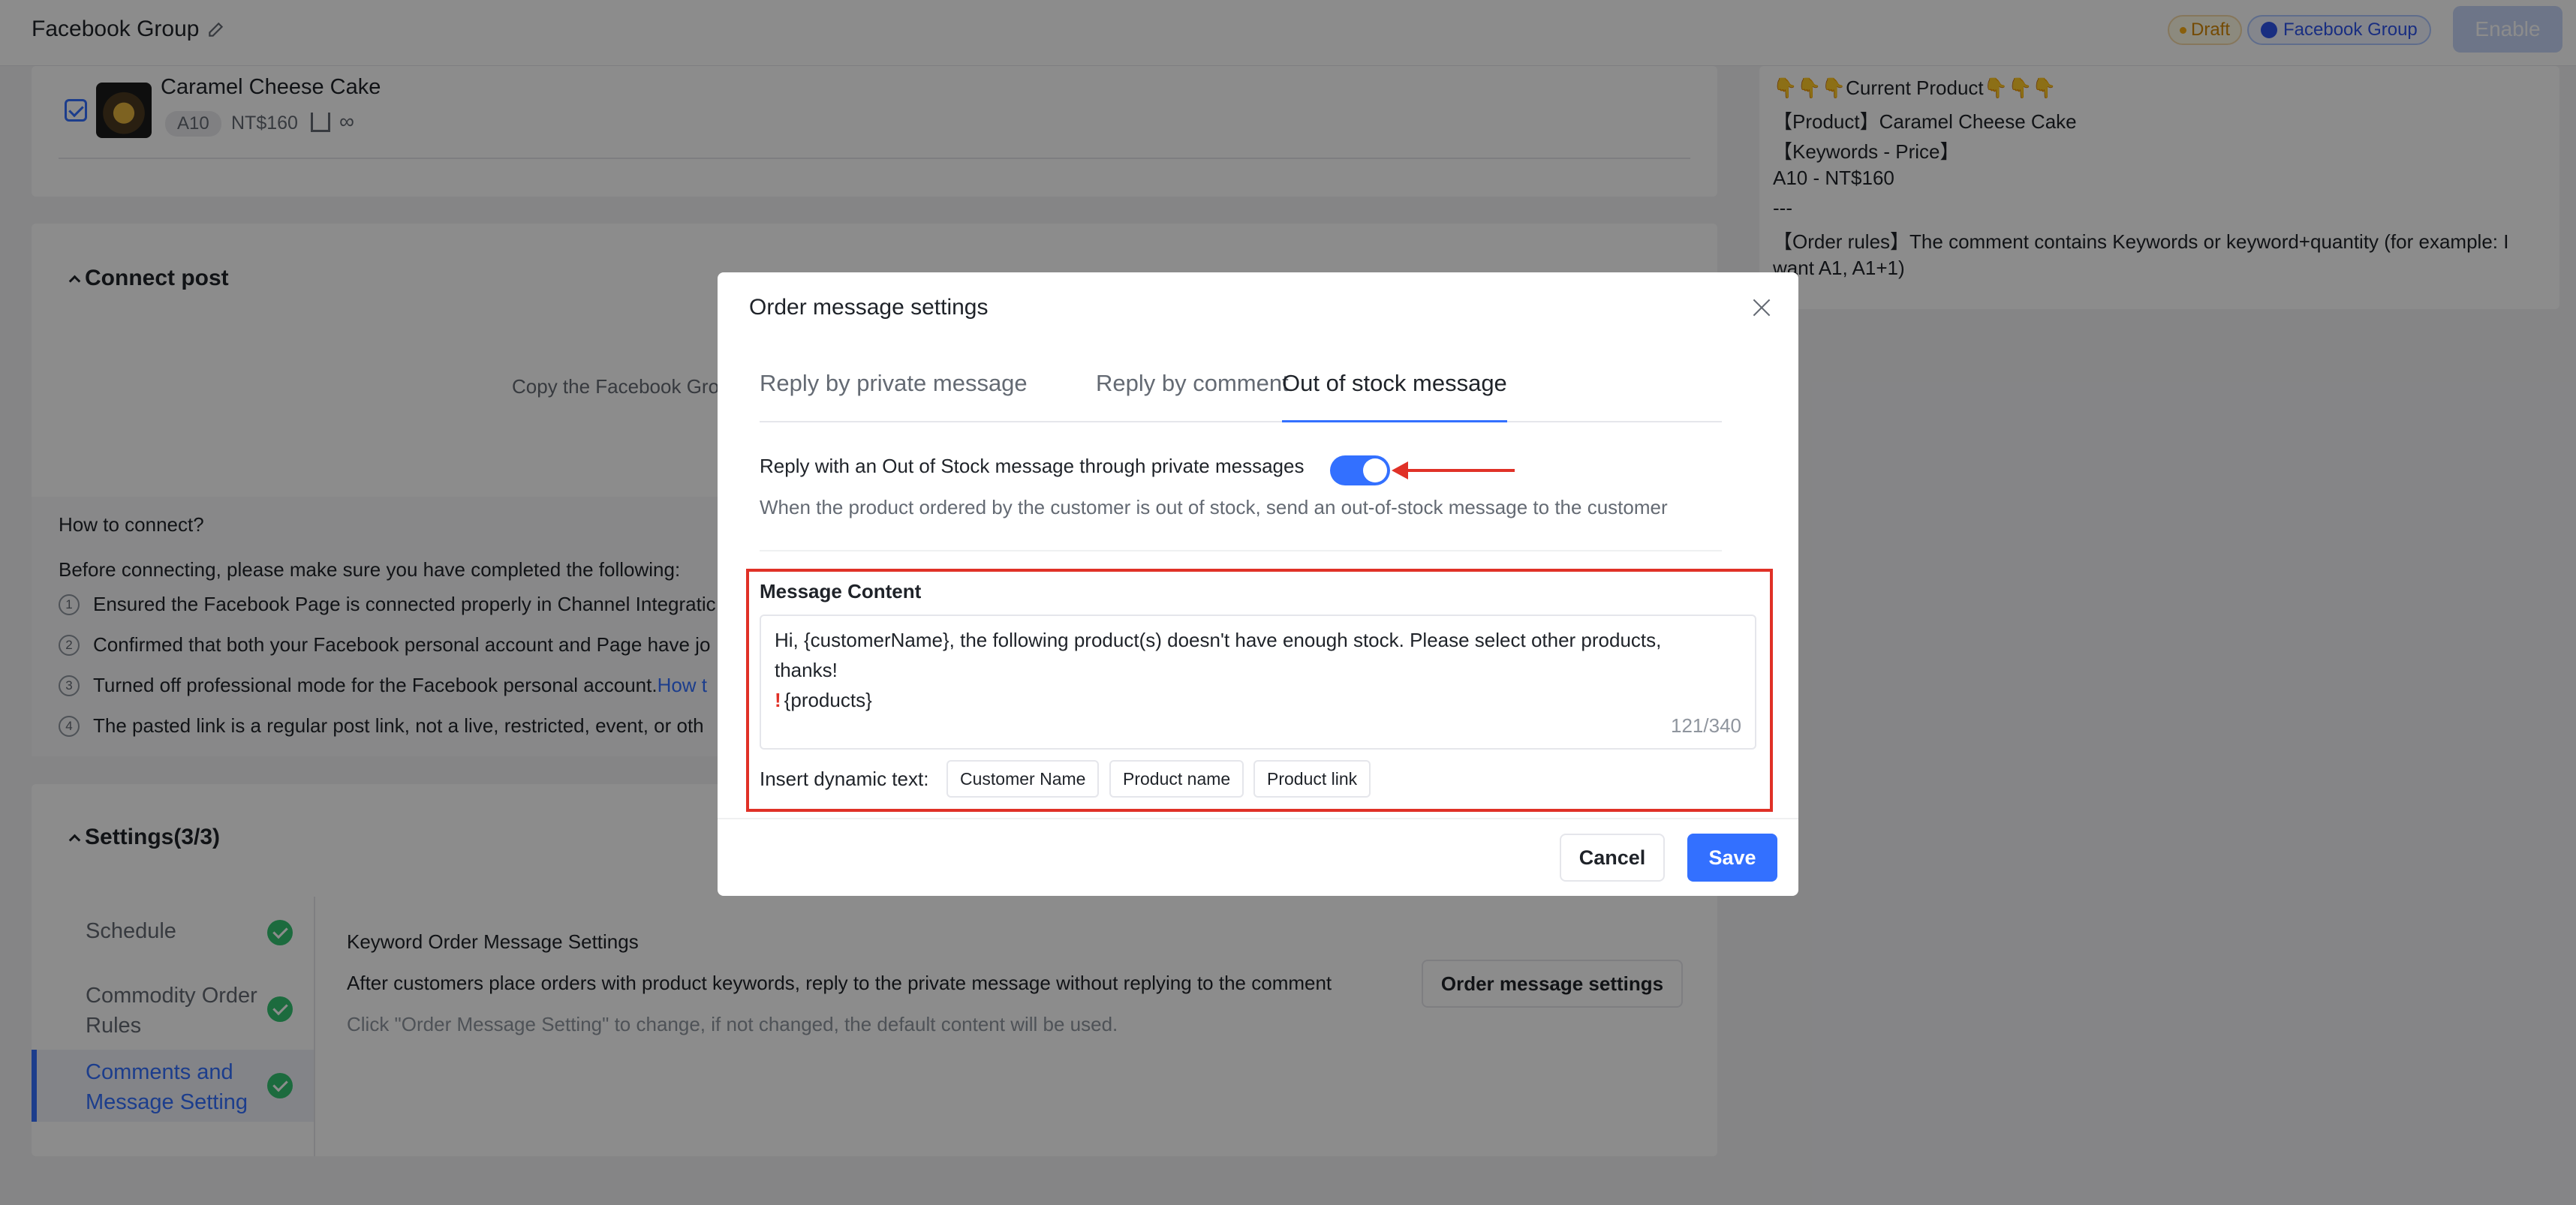  What do you see at coordinates (894, 396) in the screenshot?
I see `tab-reply-by-private-message: Reply by private message` at bounding box center [894, 396].